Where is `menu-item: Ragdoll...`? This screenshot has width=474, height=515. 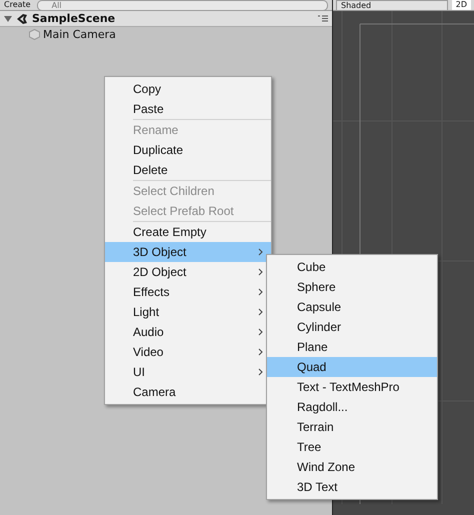
menu-item: Ragdoll... is located at coordinates (352, 407).